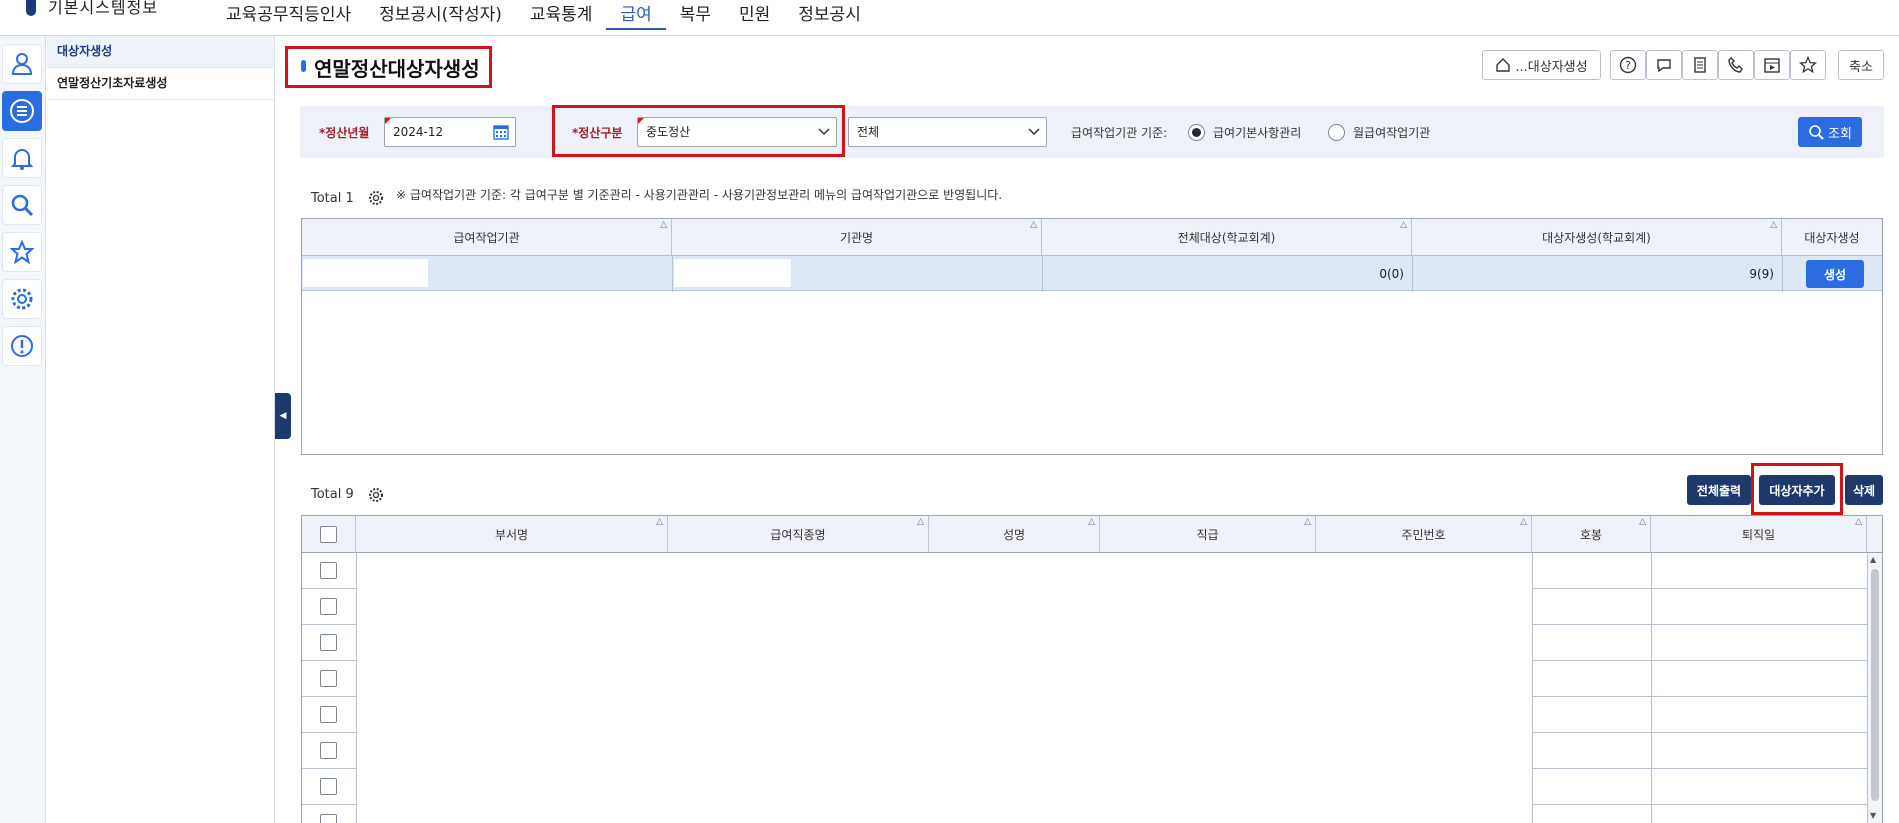  What do you see at coordinates (1736, 65) in the screenshot?
I see `phone-icon` at bounding box center [1736, 65].